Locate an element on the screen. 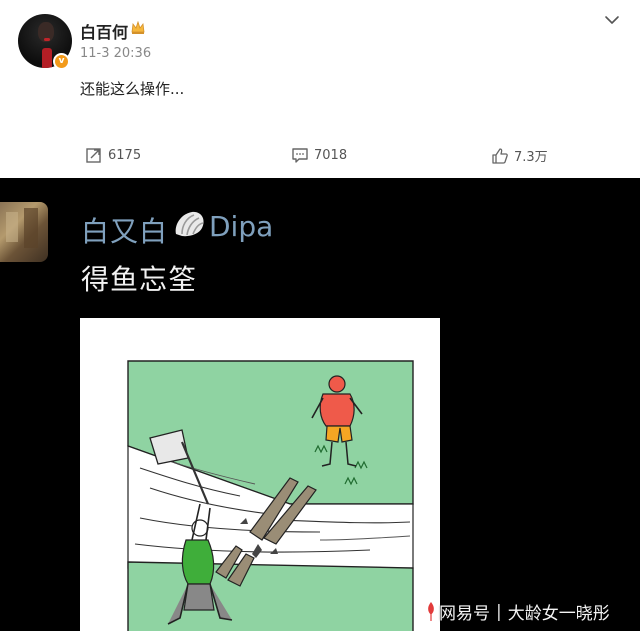  netease-logo-icon is located at coordinates (431, 611).